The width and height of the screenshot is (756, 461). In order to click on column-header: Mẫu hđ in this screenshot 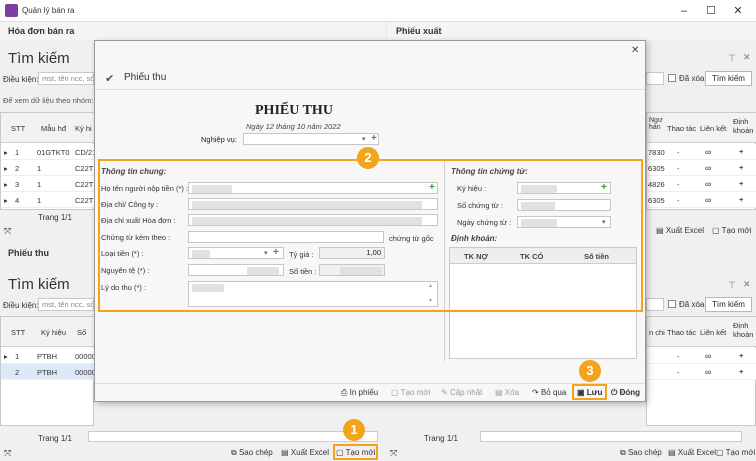, I will do `click(54, 128)`.